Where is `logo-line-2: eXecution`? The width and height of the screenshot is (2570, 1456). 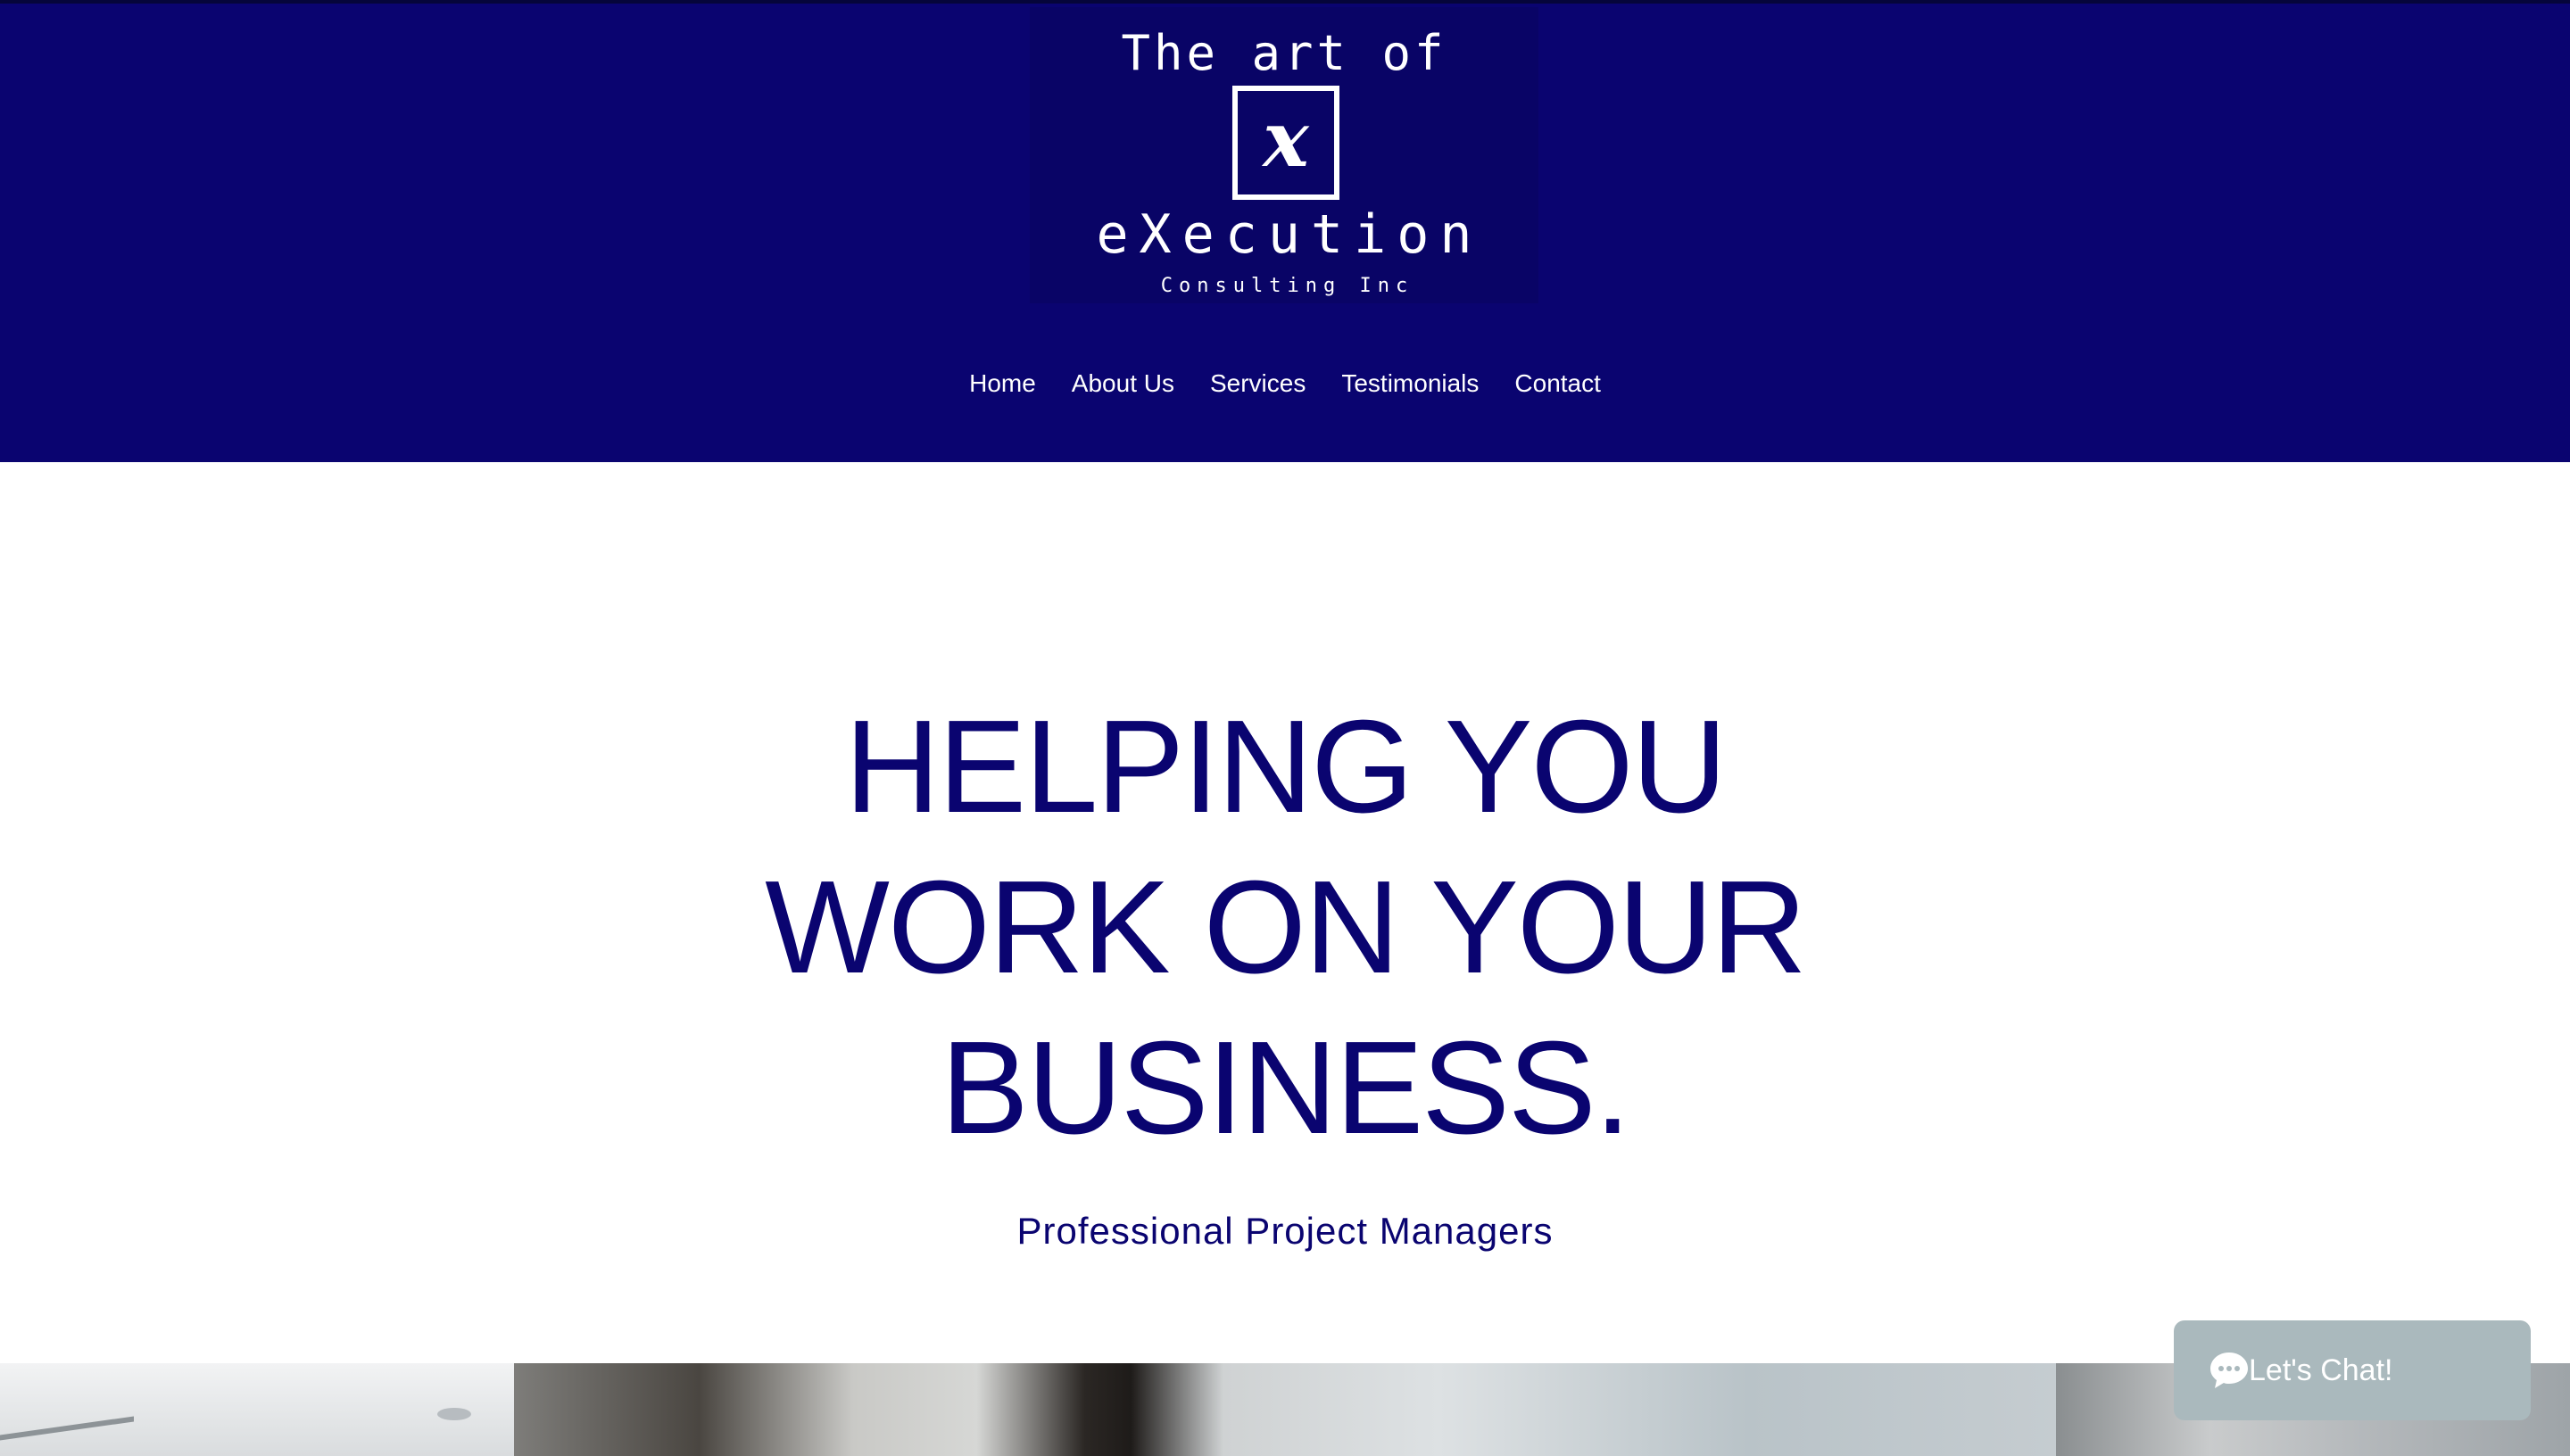 logo-line-2: eXecution is located at coordinates (1289, 235).